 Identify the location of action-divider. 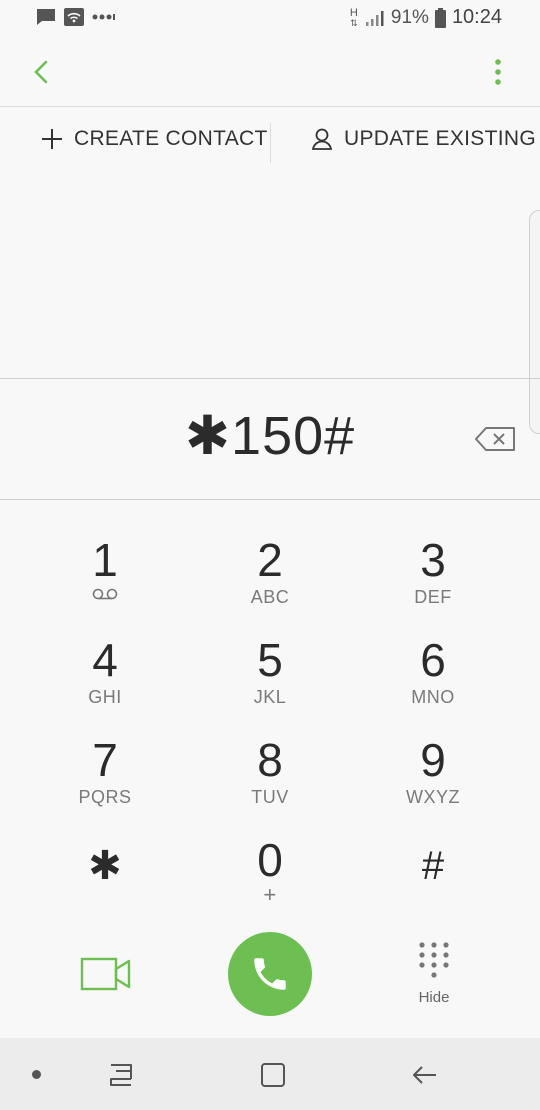
(270, 143).